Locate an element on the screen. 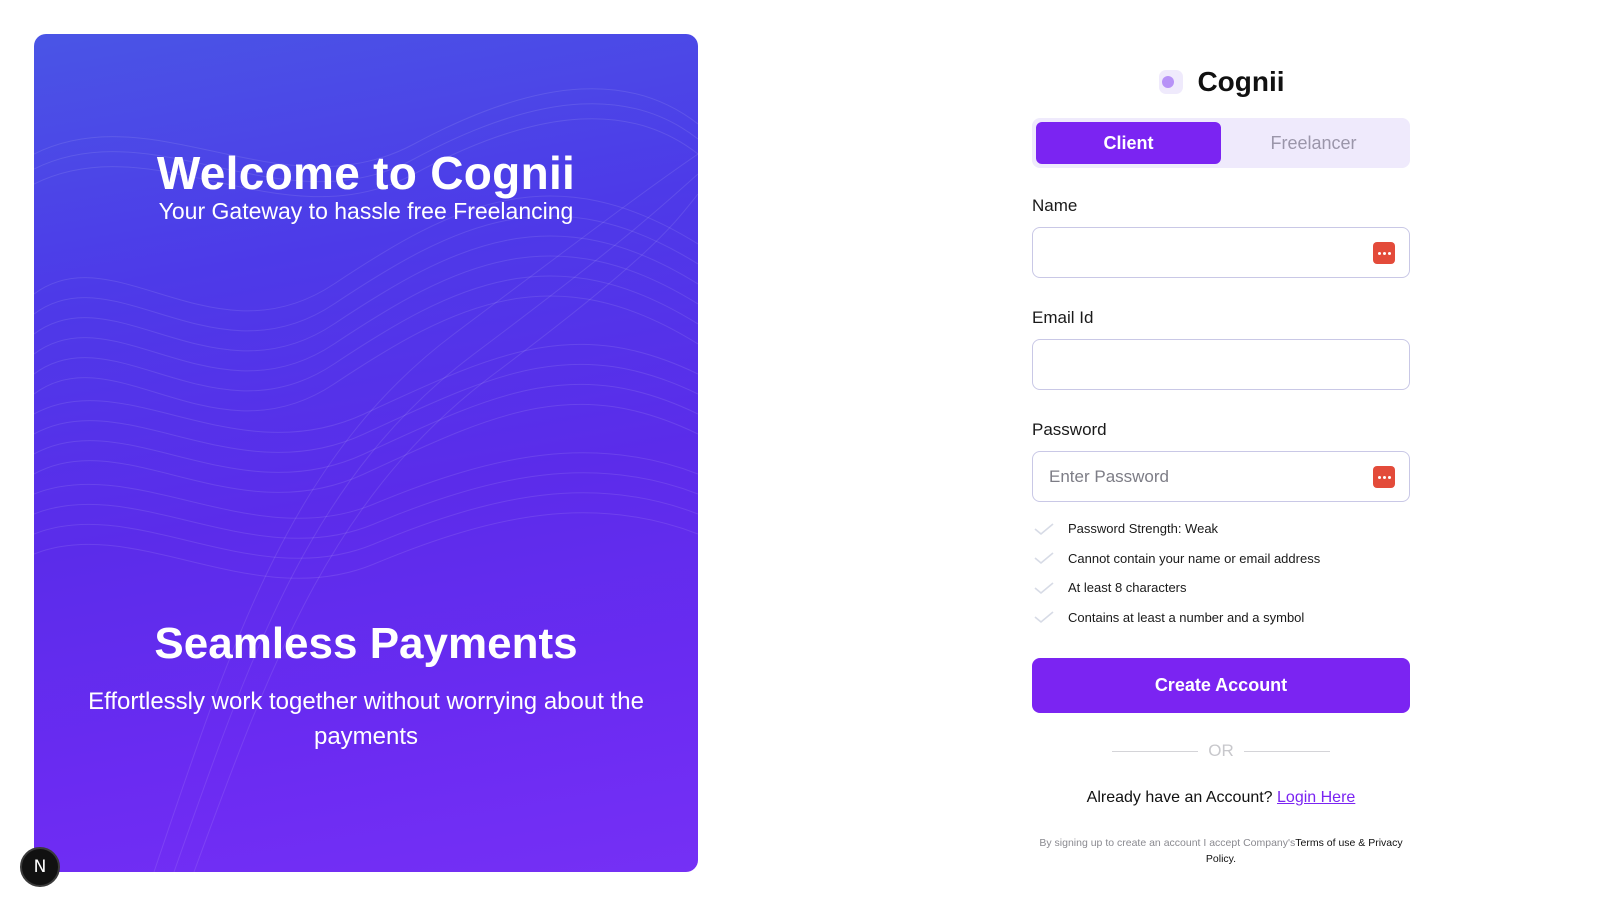  login-prompt: Already have an Account? Login Here is located at coordinates (1221, 798).